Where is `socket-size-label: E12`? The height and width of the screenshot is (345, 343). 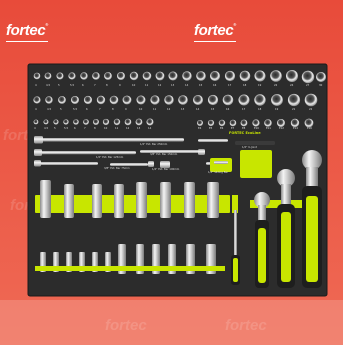
socket-size-label: E12 is located at coordinates (281, 128).